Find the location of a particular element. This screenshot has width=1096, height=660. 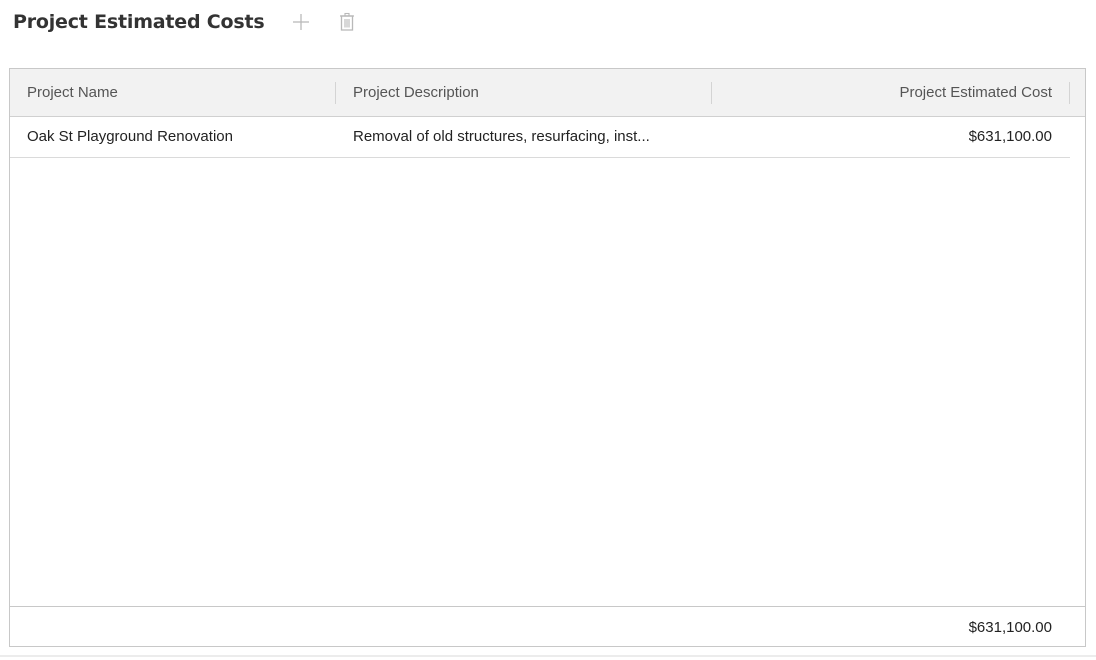

panel-header: Project Estimated Costs is located at coordinates (186, 22).